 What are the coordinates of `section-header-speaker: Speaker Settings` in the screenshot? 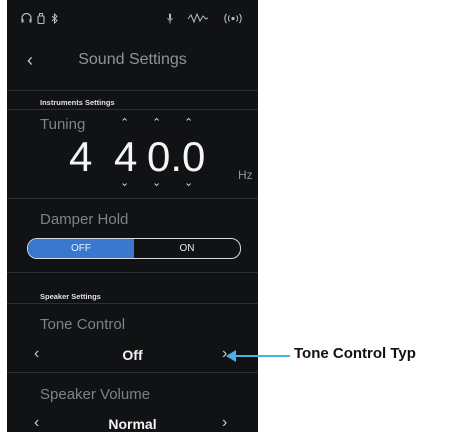 It's located at (70, 296).